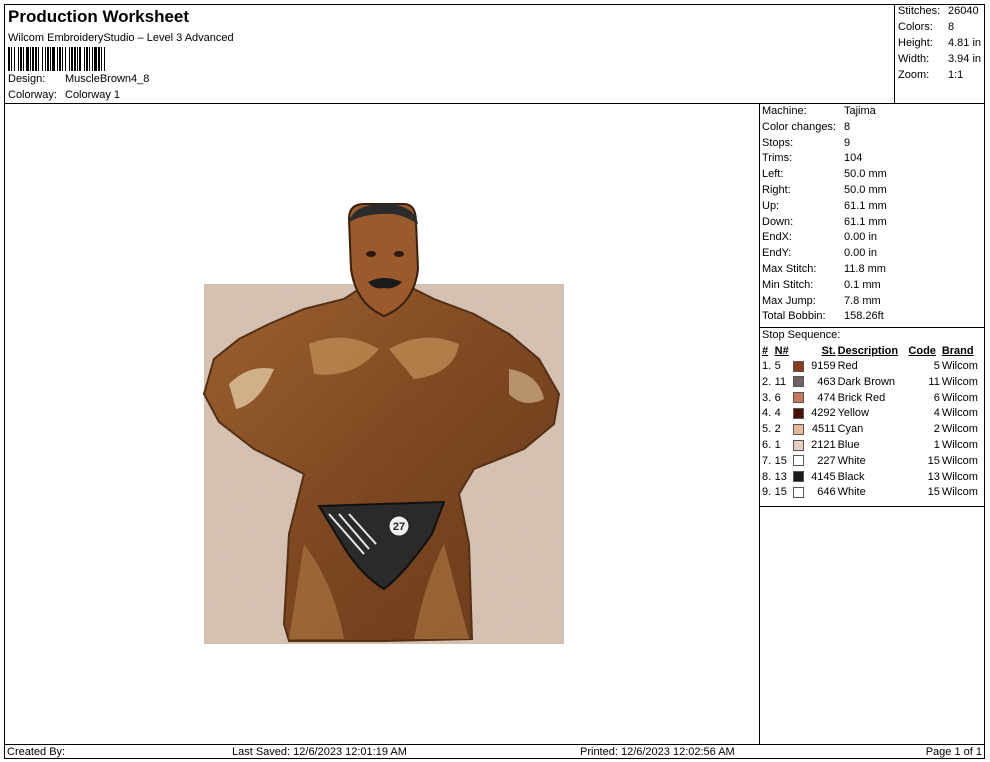  I want to click on table-row: 2. 11 463 Dark Brown 11 Wilcom, so click(872, 382).